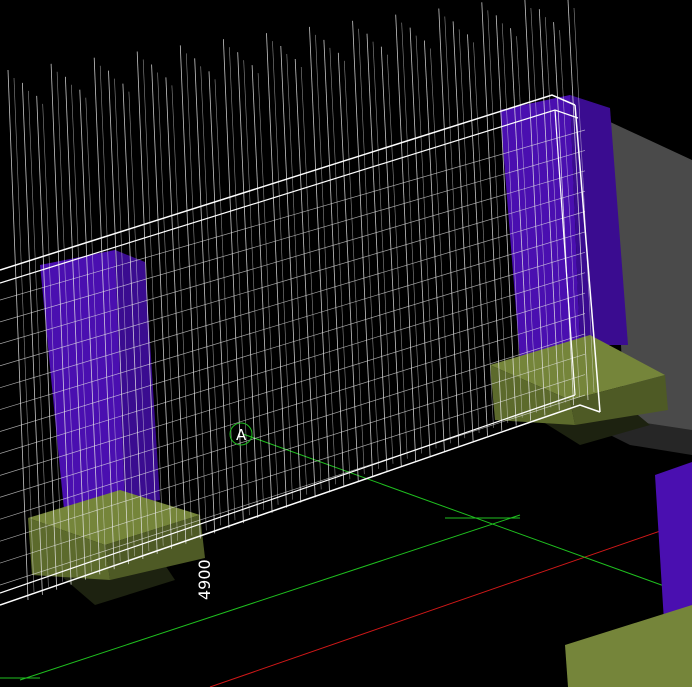 This screenshot has height=687, width=692. I want to click on footing-bottom-right-top, so click(628, 646).